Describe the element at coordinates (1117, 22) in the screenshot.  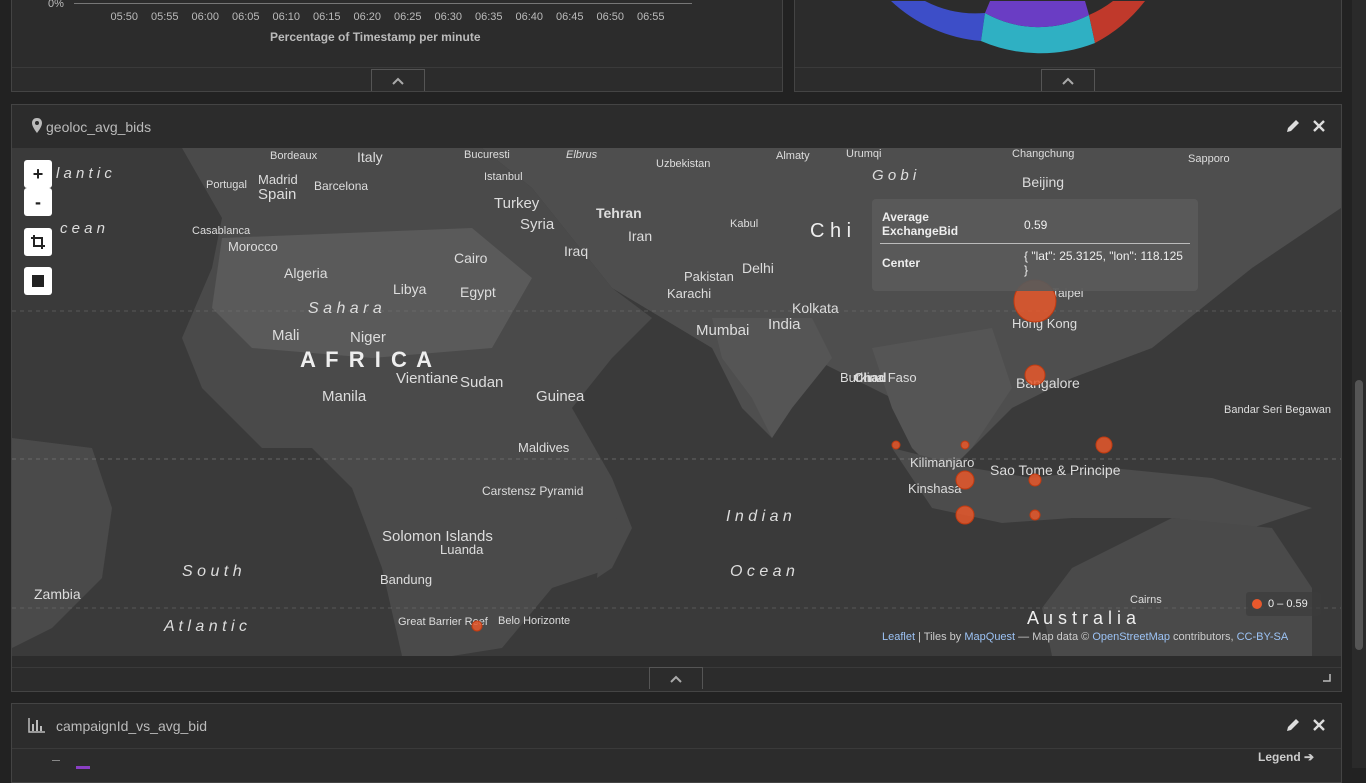
I see `donut-slice-red` at that location.